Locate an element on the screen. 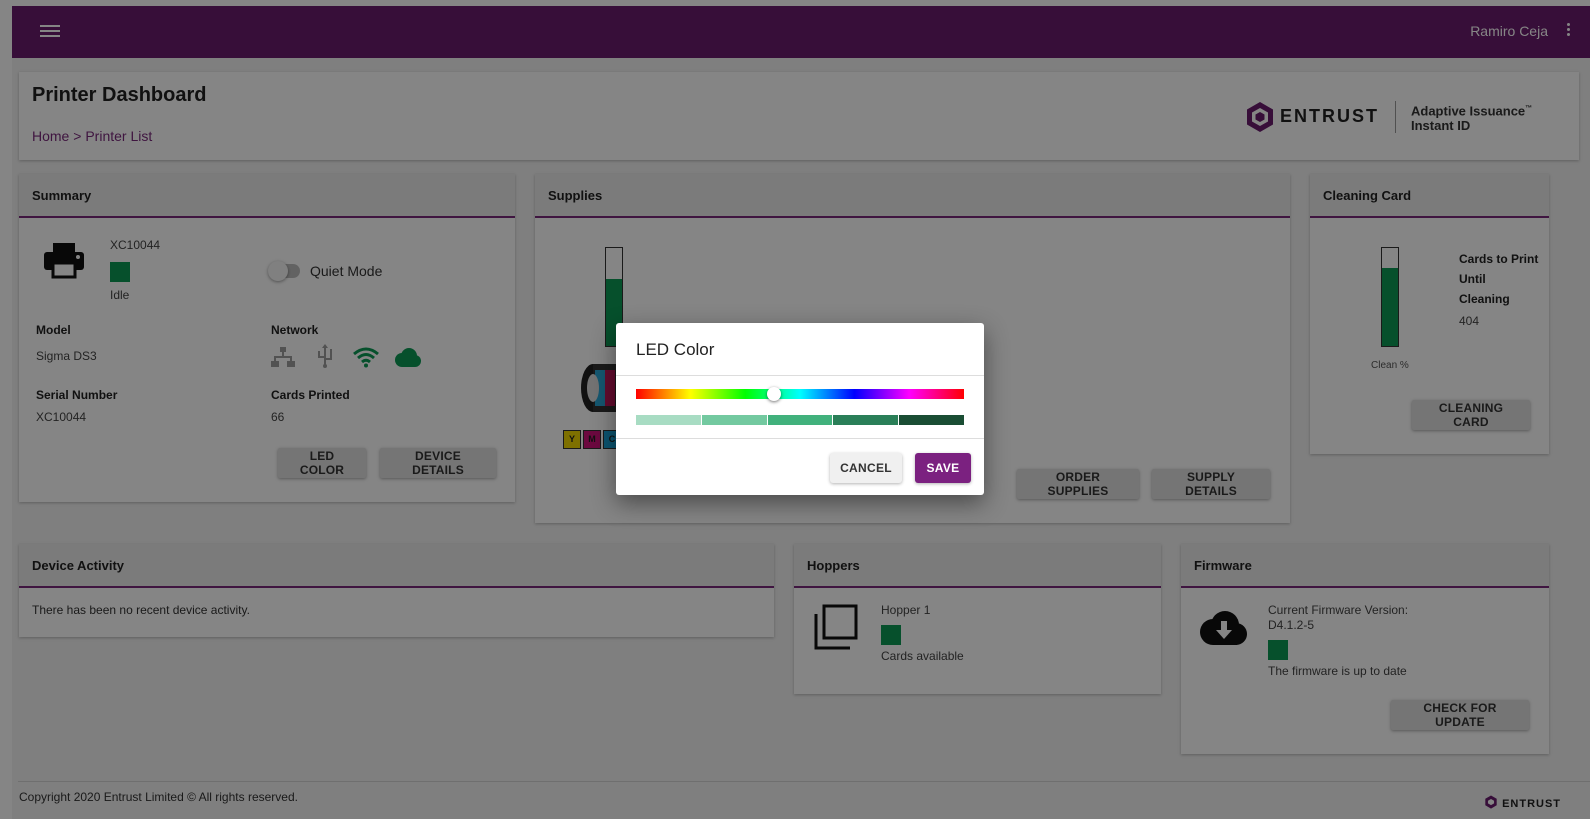  dialog-bottom-divider is located at coordinates (800, 438).